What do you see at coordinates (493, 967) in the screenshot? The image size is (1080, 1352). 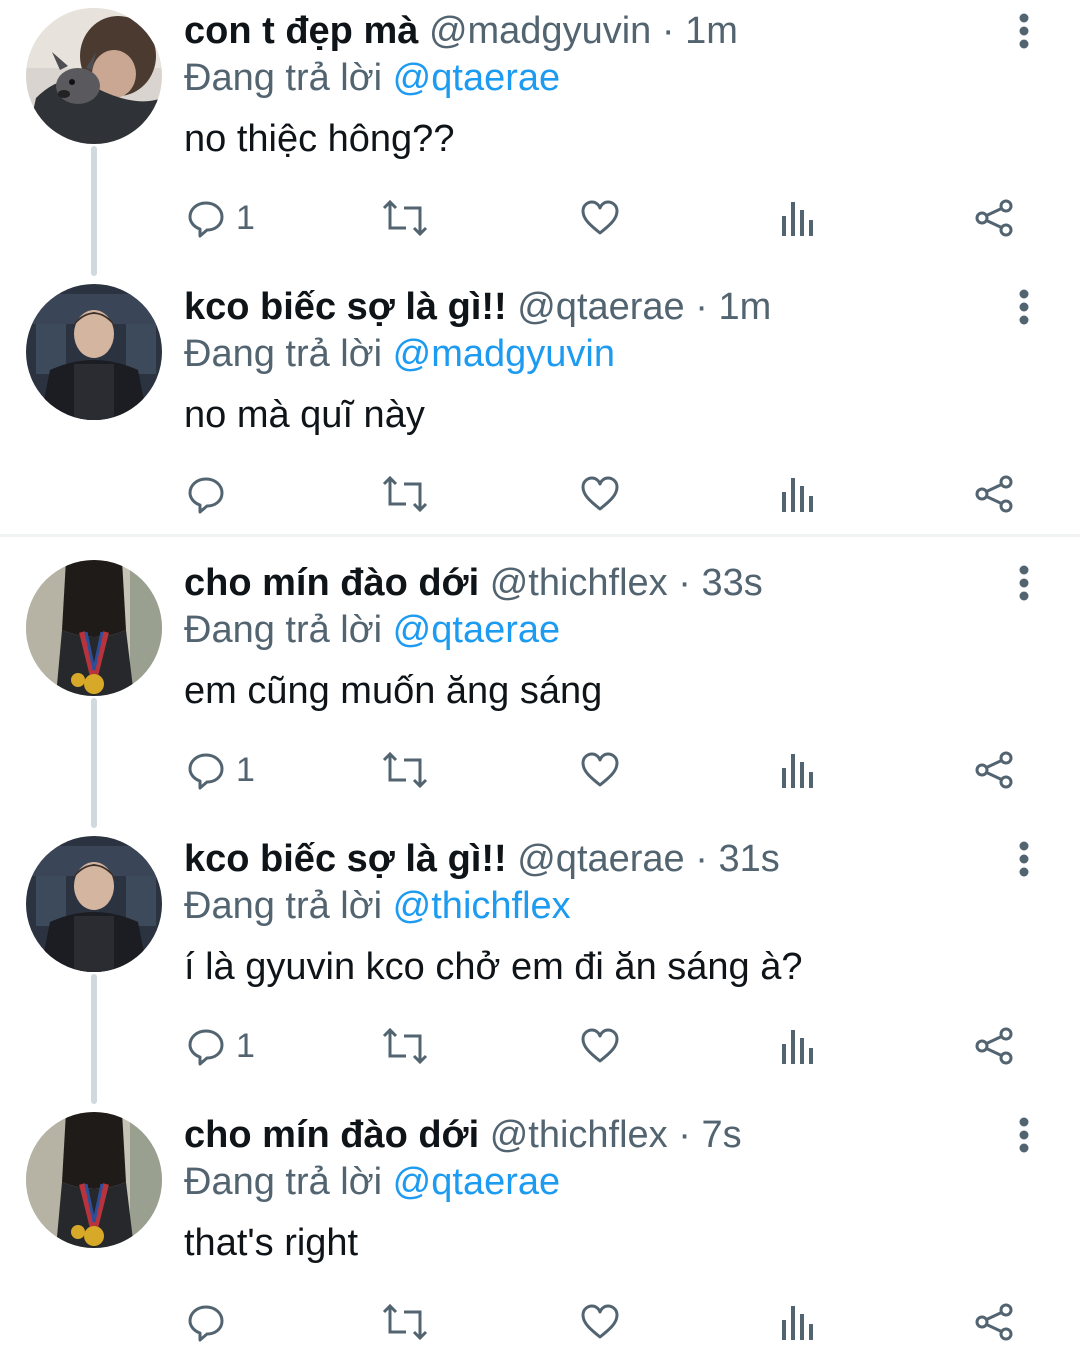 I see `tweet-text: í là gyuvin kco chở em đi ăn sáng à?` at bounding box center [493, 967].